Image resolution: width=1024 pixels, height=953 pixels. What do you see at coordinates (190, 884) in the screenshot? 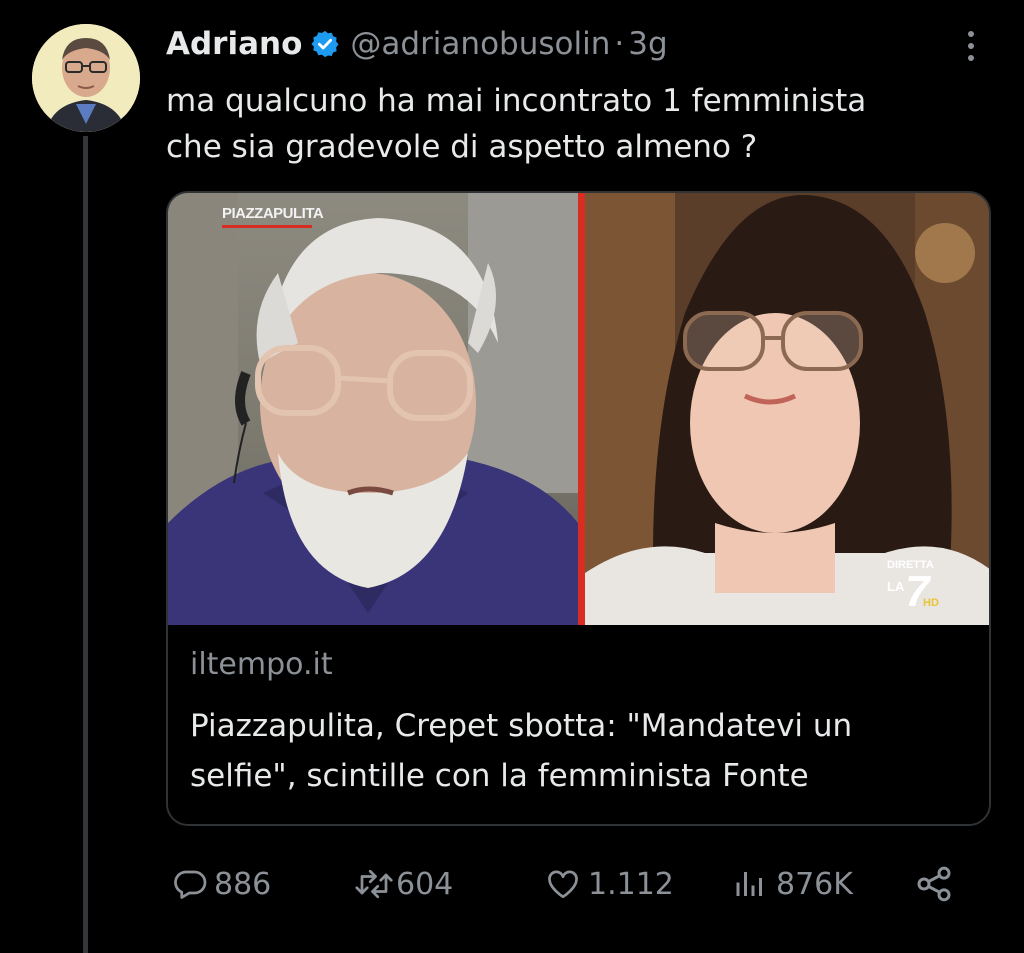
I see `reply-icon` at bounding box center [190, 884].